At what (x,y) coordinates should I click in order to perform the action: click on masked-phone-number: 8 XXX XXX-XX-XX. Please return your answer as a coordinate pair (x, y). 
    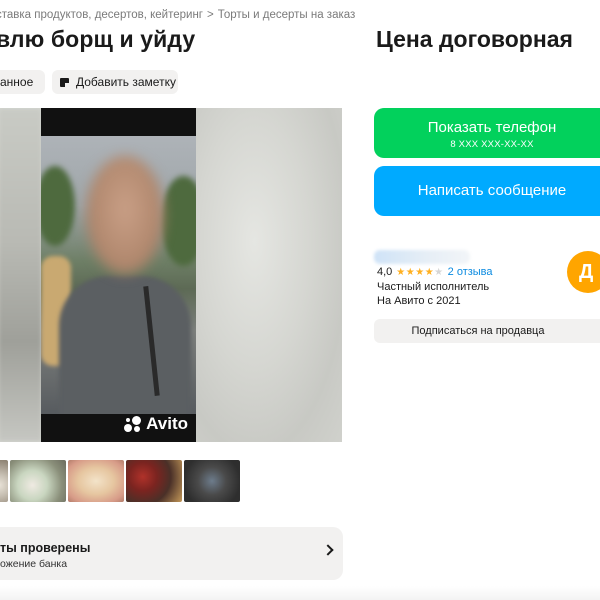
    Looking at the image, I should click on (492, 144).